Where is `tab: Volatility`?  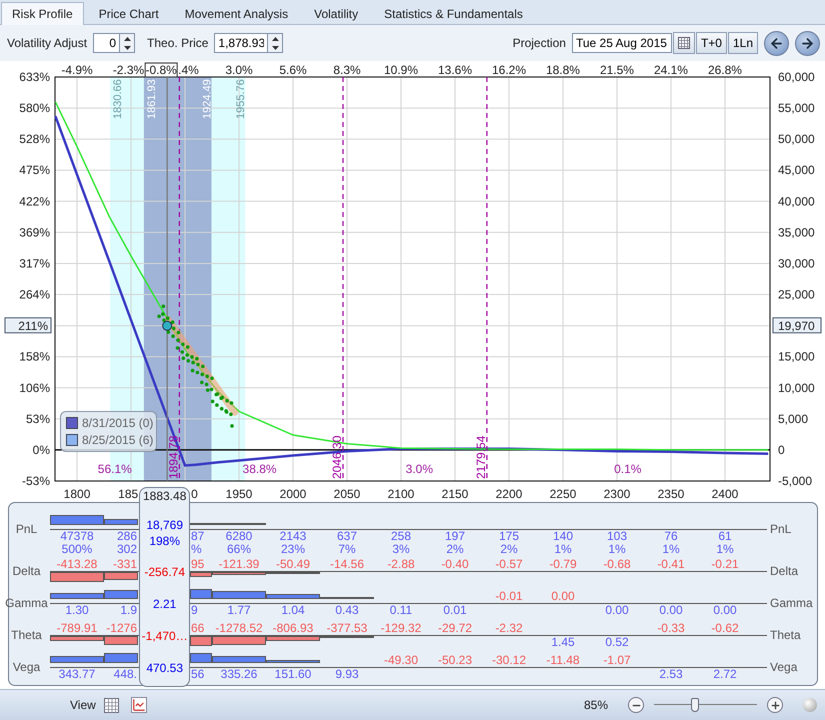 tab: Volatility is located at coordinates (336, 13).